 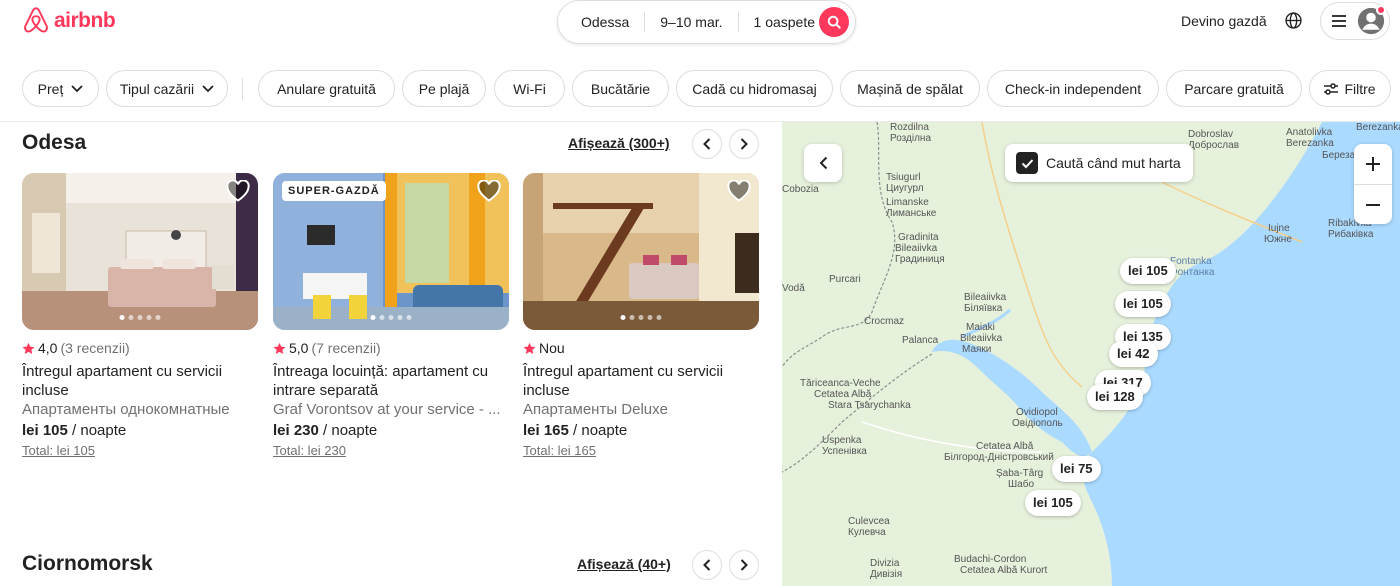 I want to click on map-label: Bileaiivka, so click(x=985, y=297).